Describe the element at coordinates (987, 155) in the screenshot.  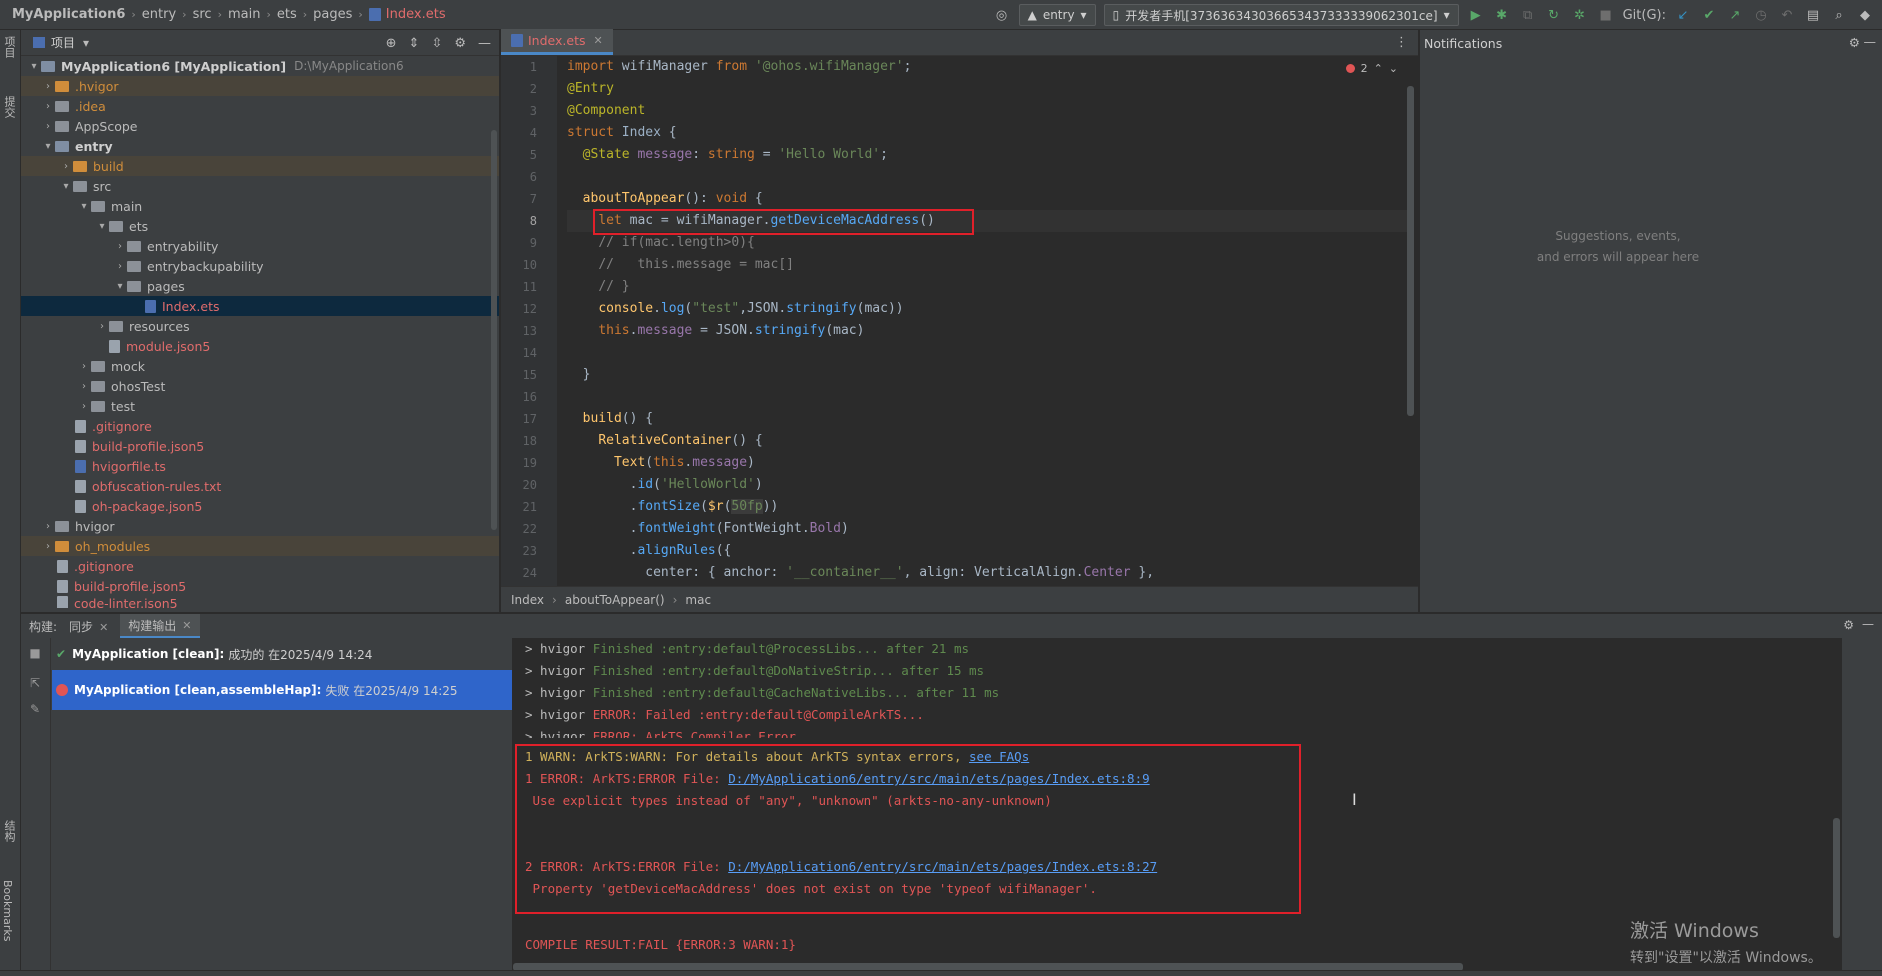
I see `code-line: @State message: string = 'Hello World';` at that location.